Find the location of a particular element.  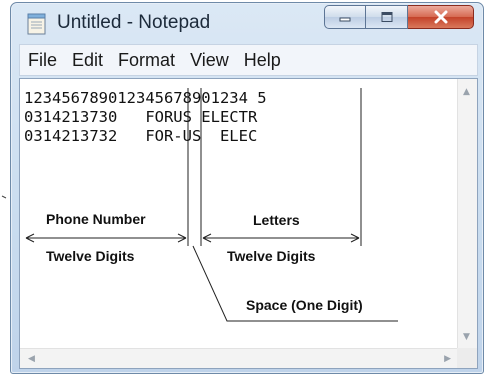

label-twelve-digits-left: Twelve Digits is located at coordinates (90, 256).